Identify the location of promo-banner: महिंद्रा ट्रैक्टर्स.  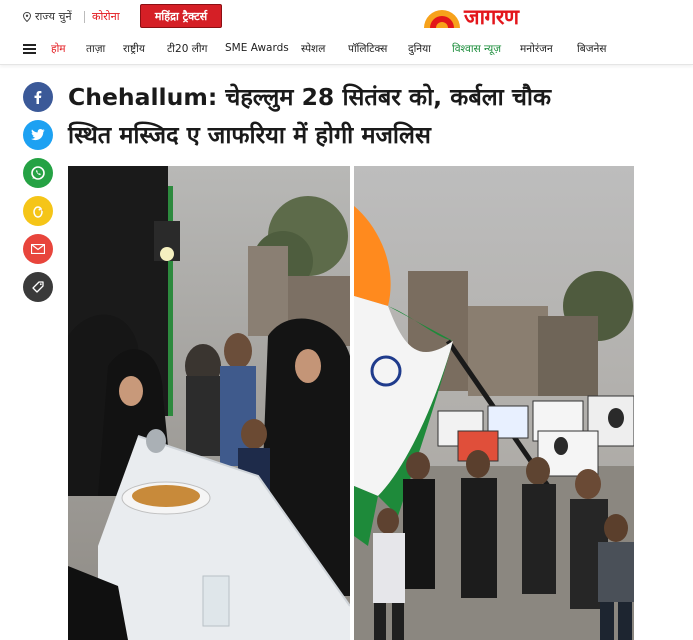
(181, 16).